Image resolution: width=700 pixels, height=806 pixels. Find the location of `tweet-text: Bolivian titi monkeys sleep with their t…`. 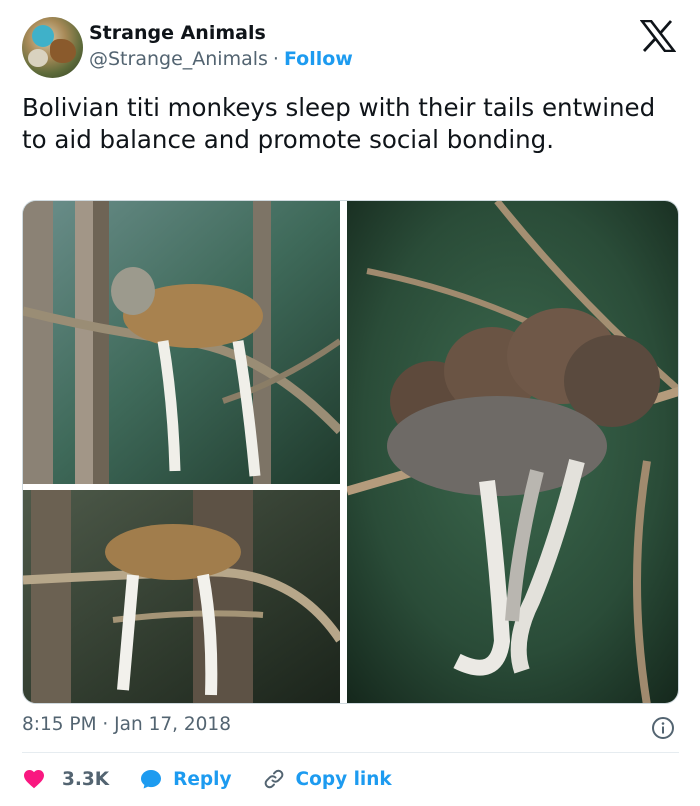

tweet-text: Bolivian titi monkeys sleep with their t… is located at coordinates (339, 123).